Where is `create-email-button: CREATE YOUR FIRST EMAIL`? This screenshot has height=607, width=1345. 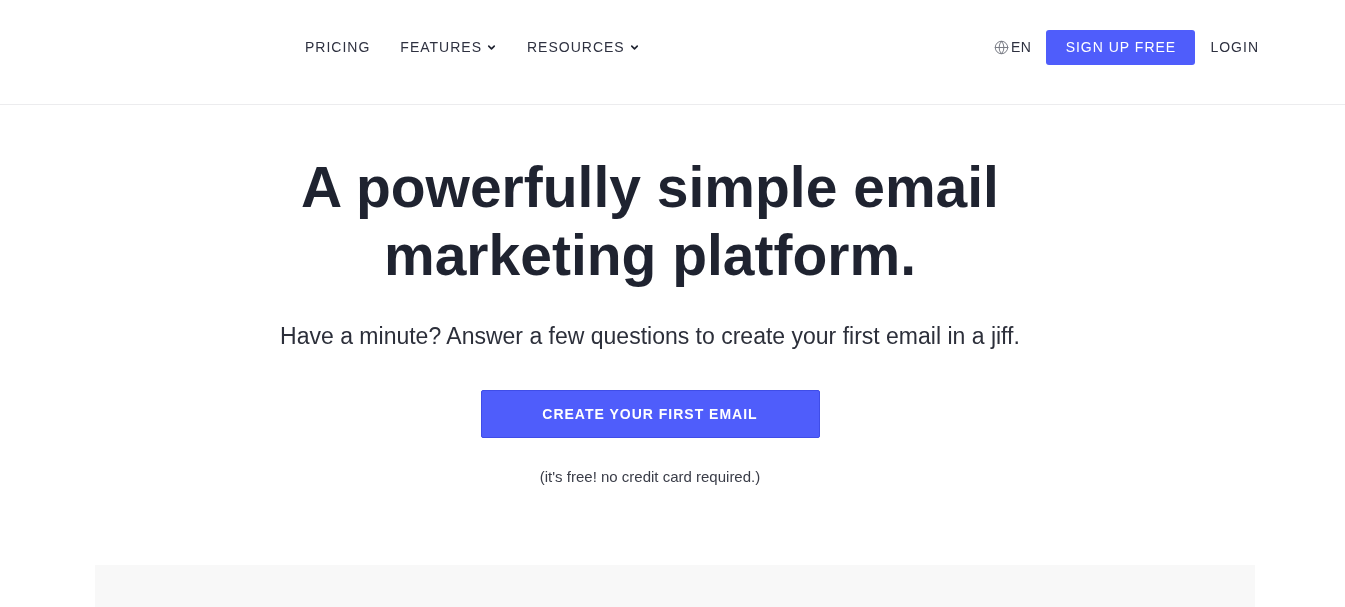 create-email-button: CREATE YOUR FIRST EMAIL is located at coordinates (650, 414).